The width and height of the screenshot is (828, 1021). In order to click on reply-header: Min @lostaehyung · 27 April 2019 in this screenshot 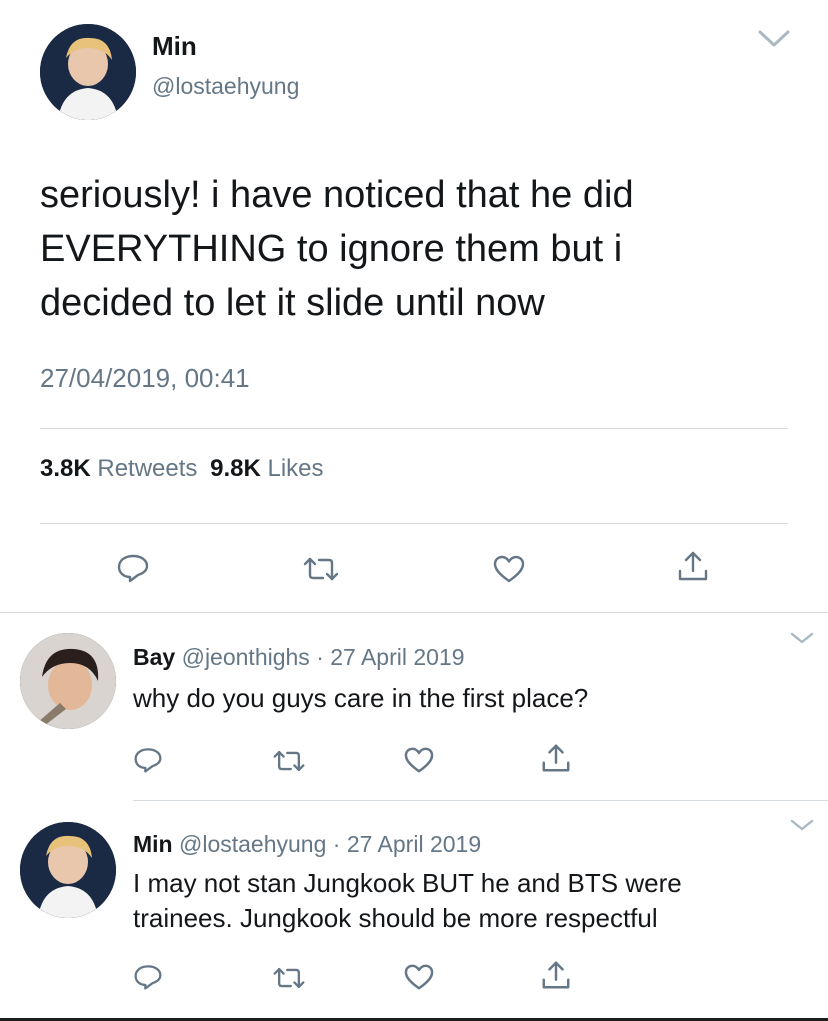, I will do `click(307, 844)`.